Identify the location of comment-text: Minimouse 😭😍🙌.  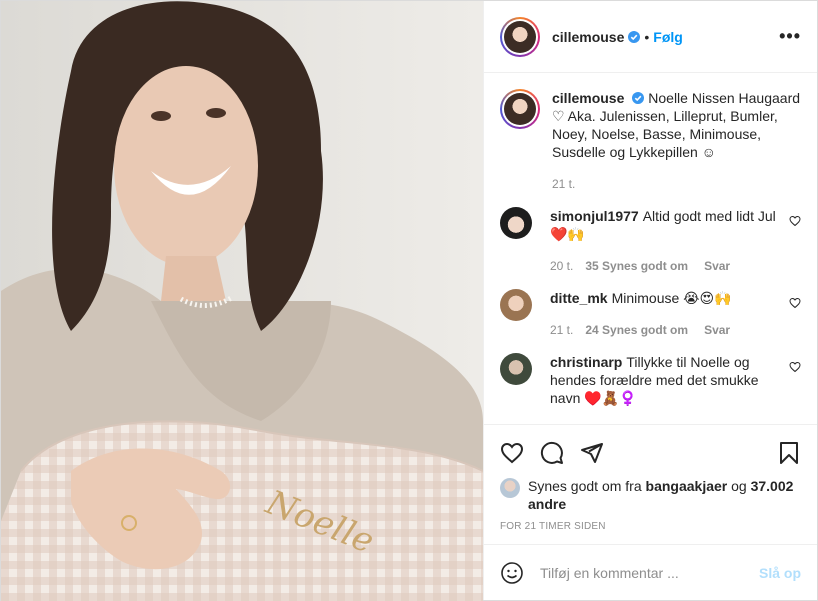
(671, 298).